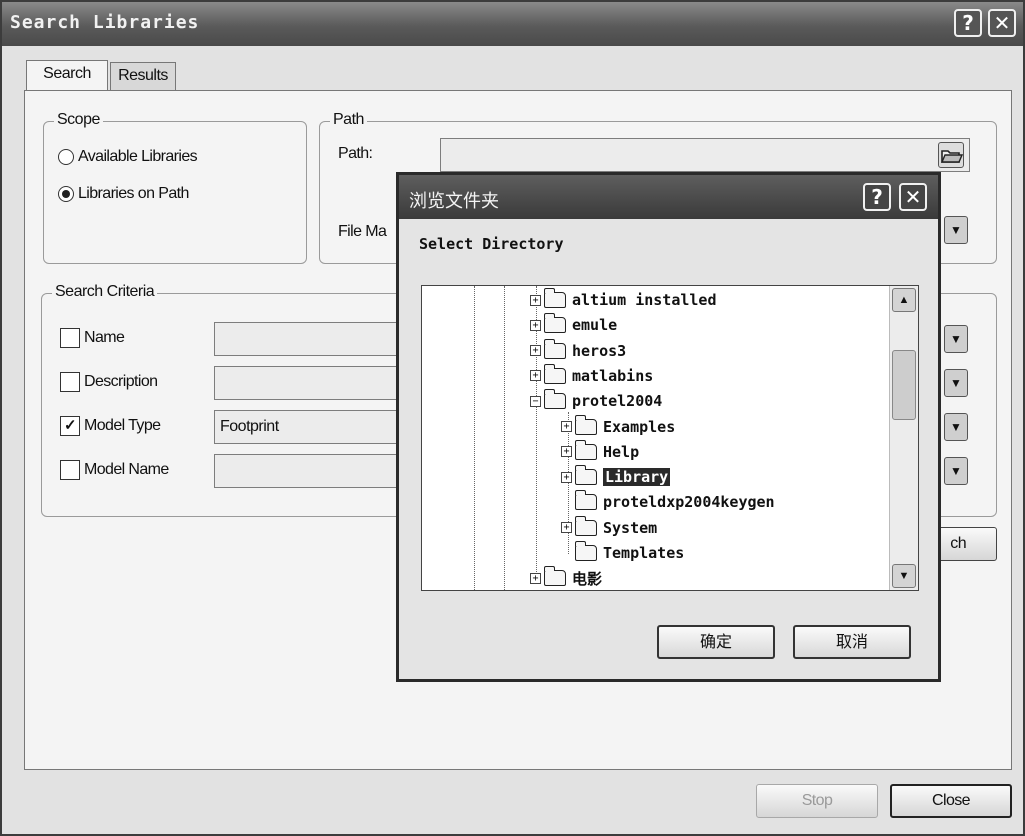 The height and width of the screenshot is (836, 1025). Describe the element at coordinates (609, 527) in the screenshot. I see `tree-node: + System` at that location.